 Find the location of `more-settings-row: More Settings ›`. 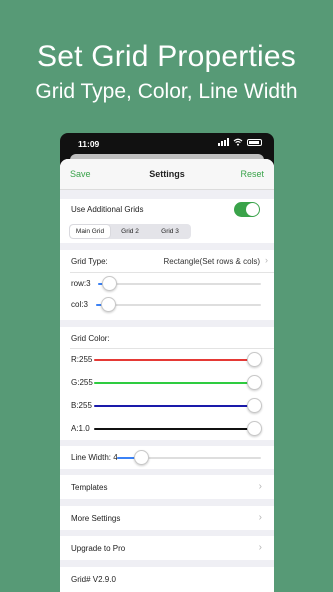

more-settings-row: More Settings › is located at coordinates (167, 518).